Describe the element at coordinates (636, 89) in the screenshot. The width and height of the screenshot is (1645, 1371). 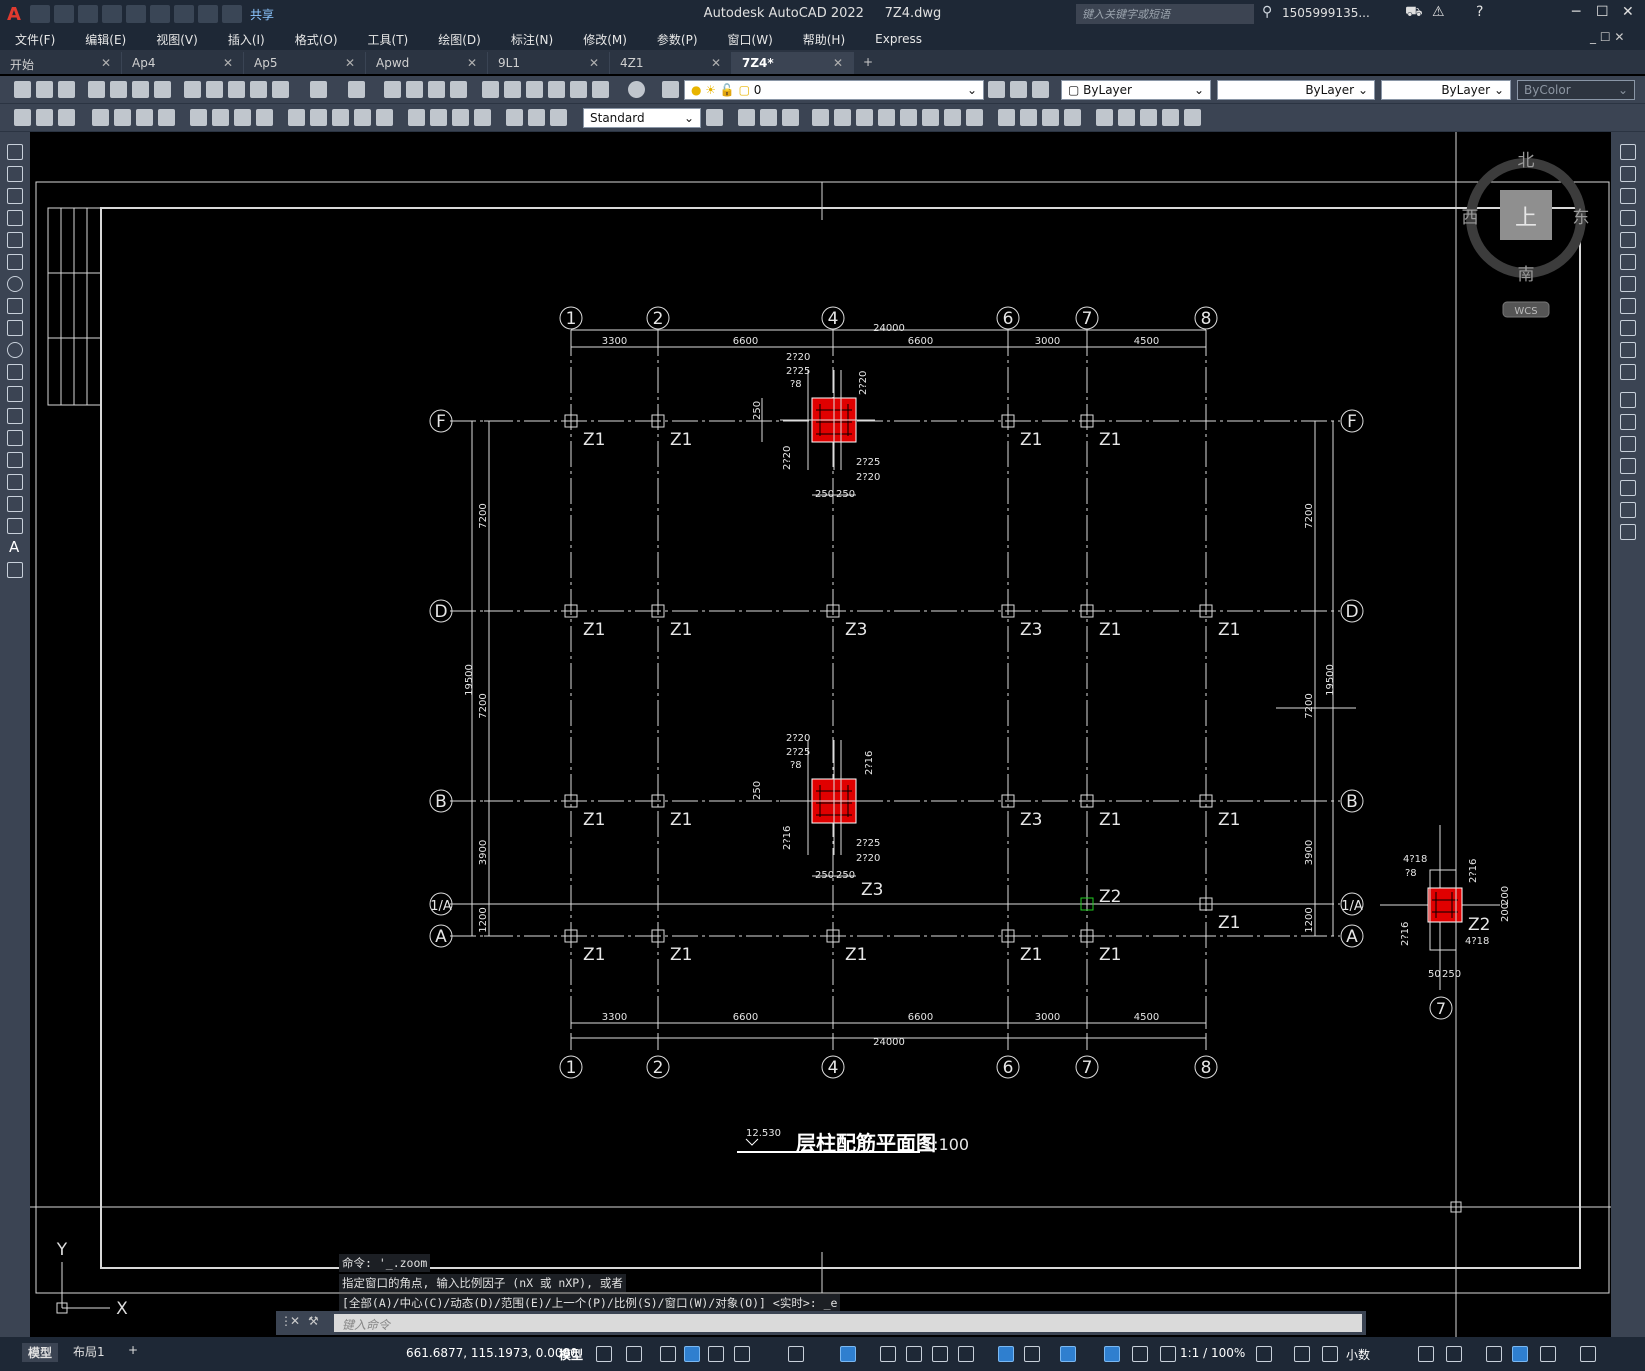
I see `help-icon` at that location.